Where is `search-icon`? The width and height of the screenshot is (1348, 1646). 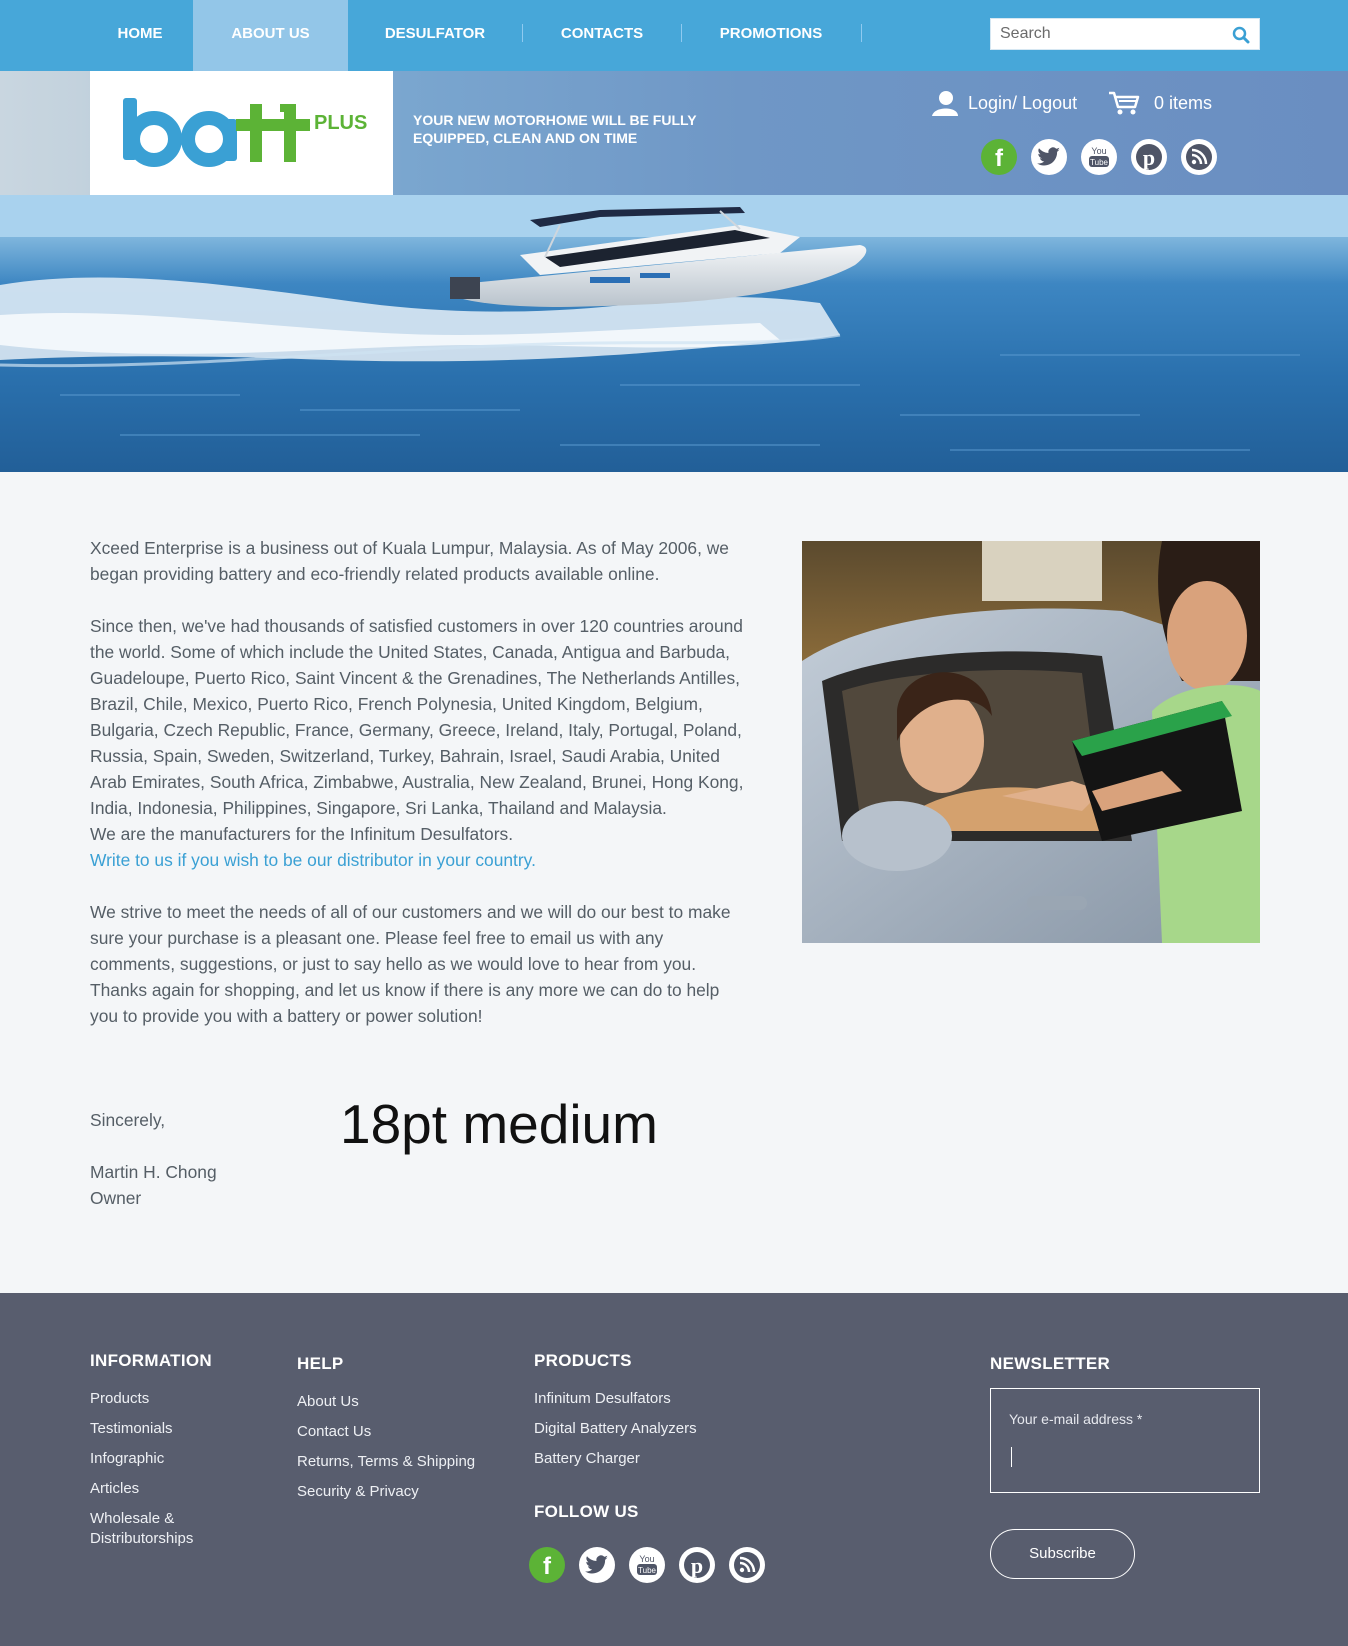 search-icon is located at coordinates (1241, 35).